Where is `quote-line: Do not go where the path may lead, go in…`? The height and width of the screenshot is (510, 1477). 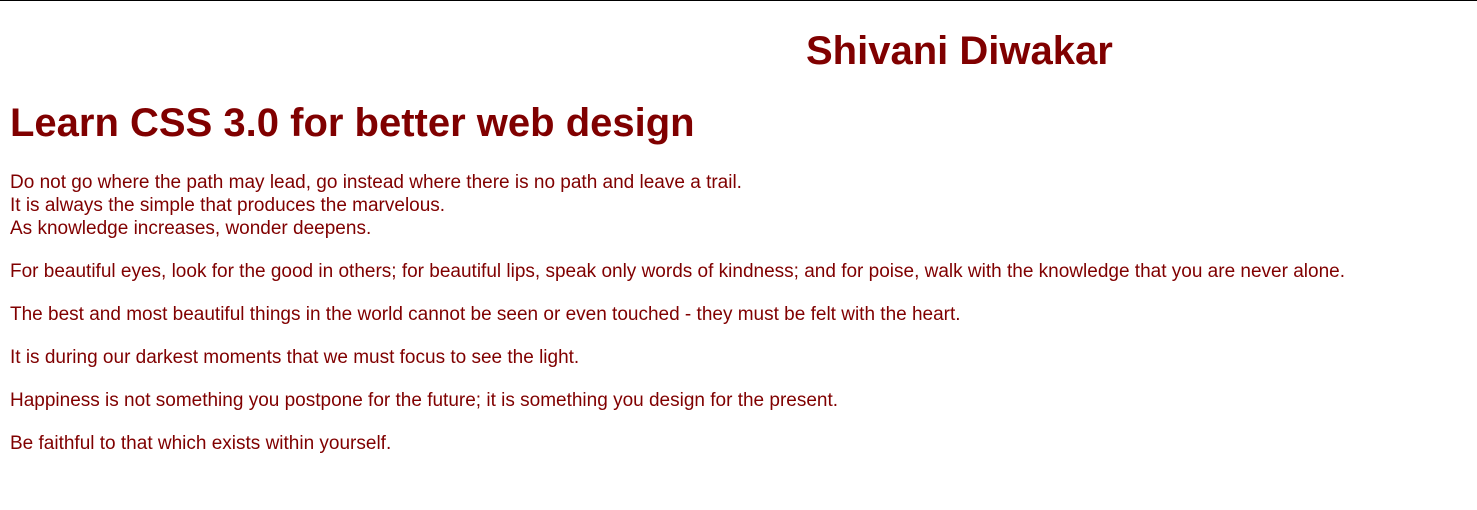 quote-line: Do not go where the path may lead, go in… is located at coordinates (376, 182).